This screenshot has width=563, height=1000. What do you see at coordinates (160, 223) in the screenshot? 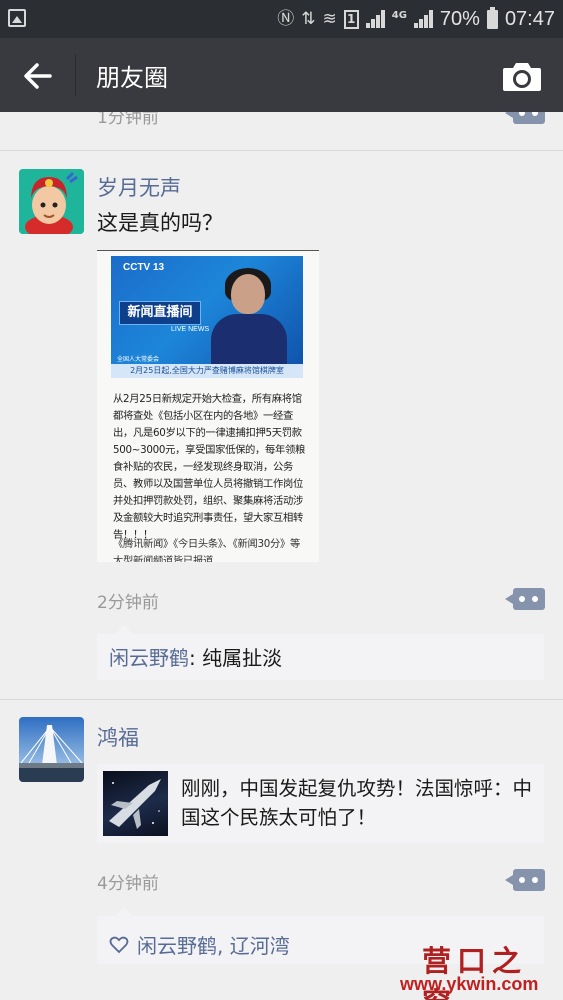
I see `post-text: 这是真的吗？` at bounding box center [160, 223].